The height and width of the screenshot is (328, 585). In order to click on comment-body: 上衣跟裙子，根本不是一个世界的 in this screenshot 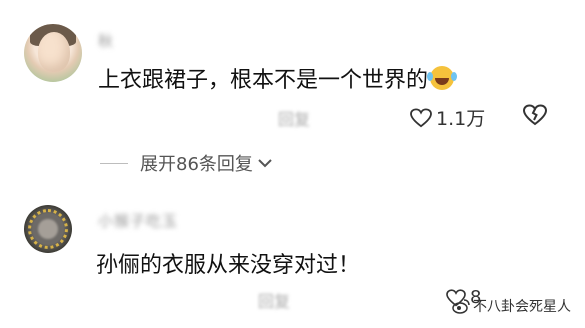, I will do `click(263, 80)`.